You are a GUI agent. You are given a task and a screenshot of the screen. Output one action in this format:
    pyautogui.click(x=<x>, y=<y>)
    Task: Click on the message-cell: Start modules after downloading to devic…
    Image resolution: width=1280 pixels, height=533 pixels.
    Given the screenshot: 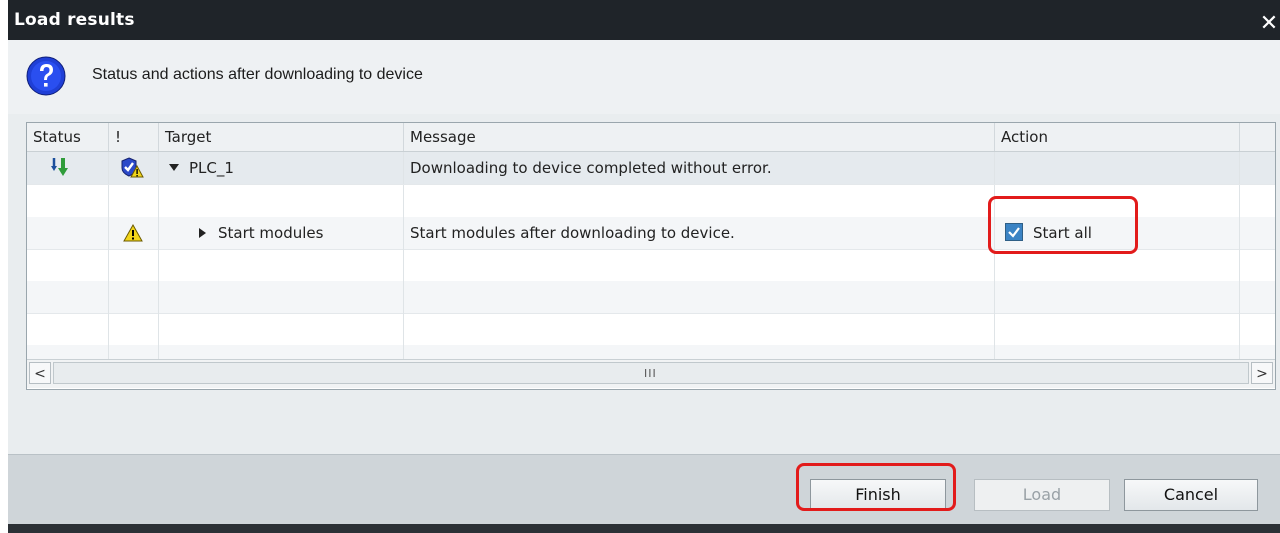 What is the action you would take?
    pyautogui.click(x=699, y=233)
    